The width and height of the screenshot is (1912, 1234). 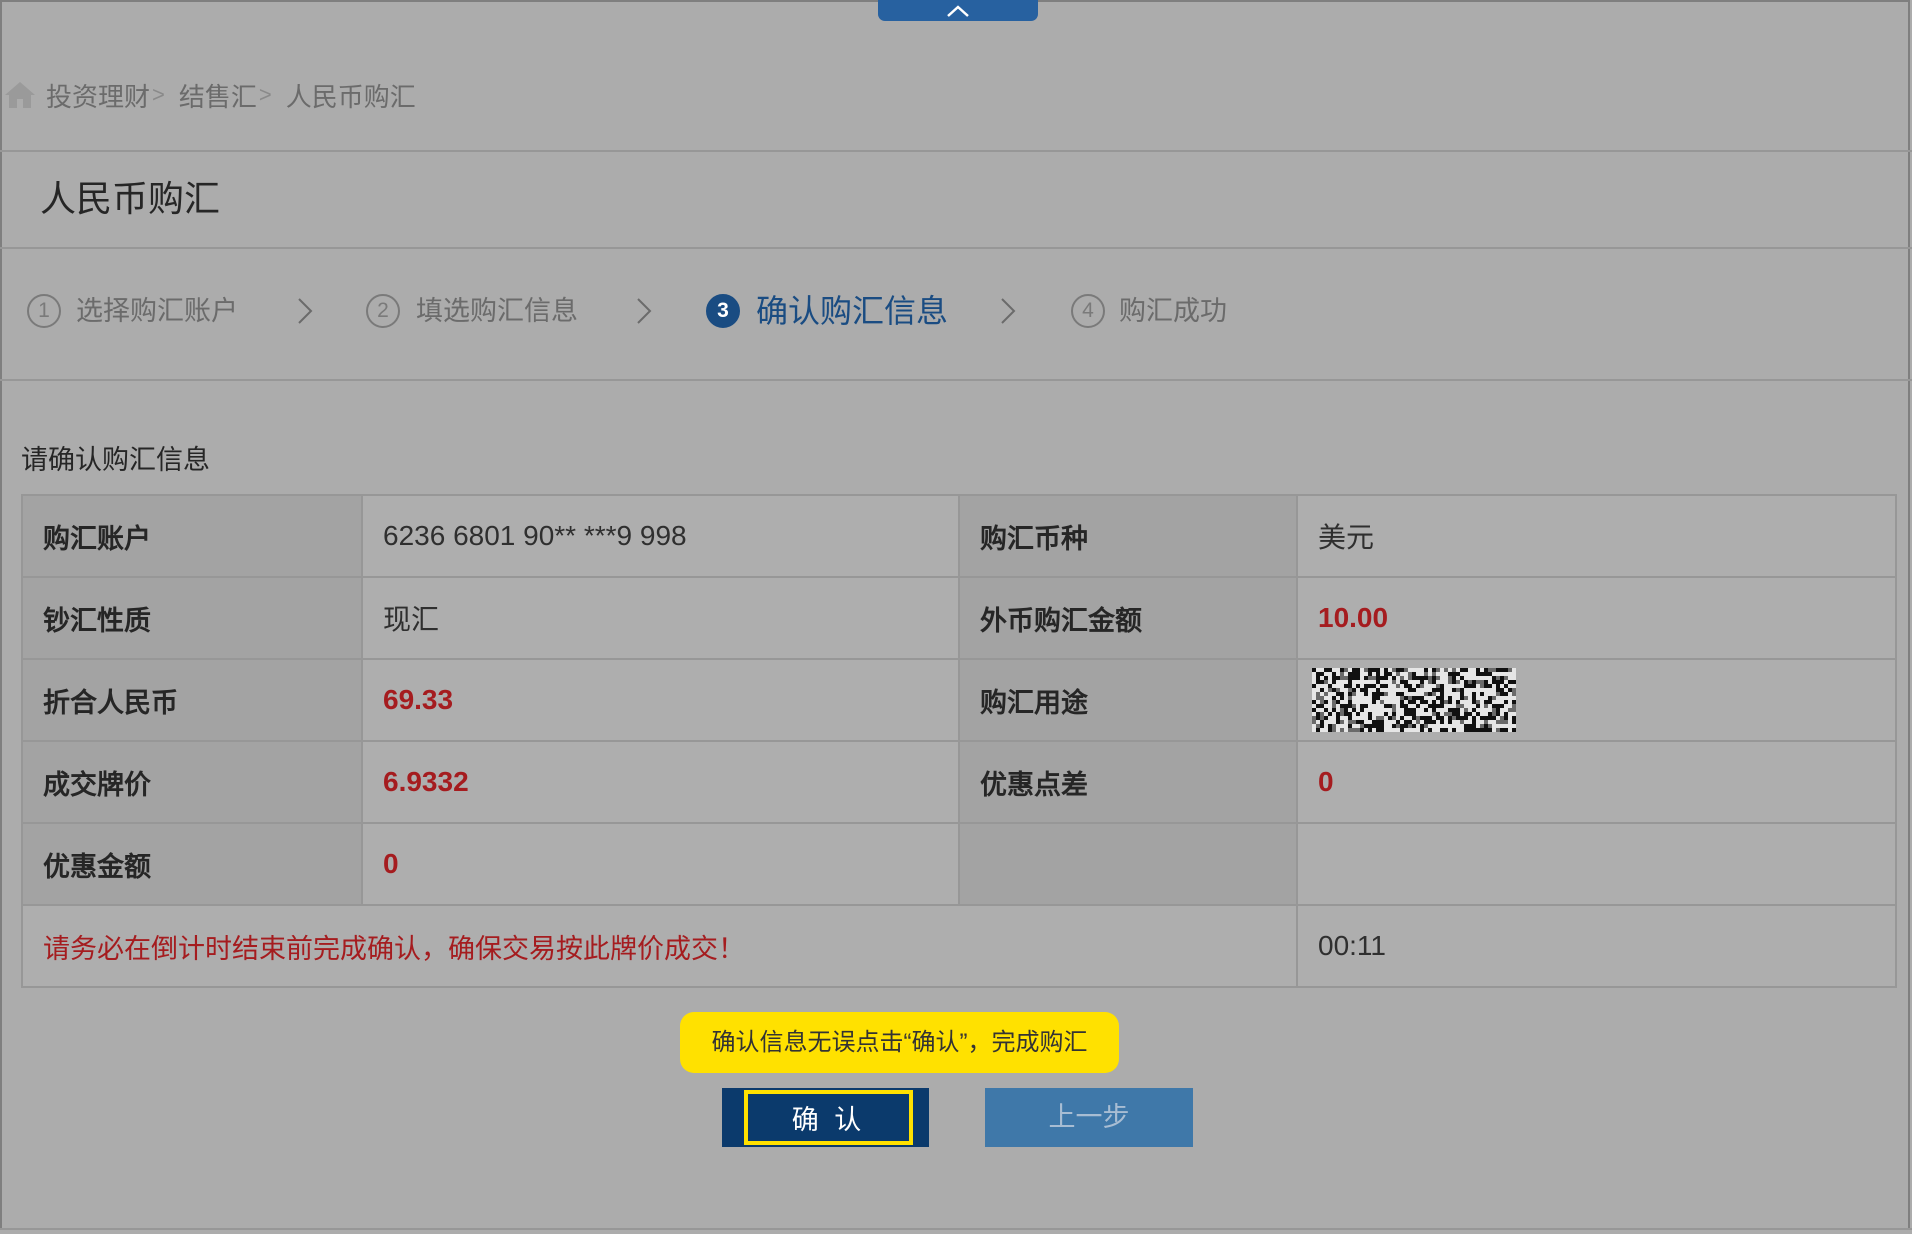 I want to click on countdown-warning: 请务必在倒计时结束前完成确认，确保交易按此牌价成交！, so click(x=659, y=946).